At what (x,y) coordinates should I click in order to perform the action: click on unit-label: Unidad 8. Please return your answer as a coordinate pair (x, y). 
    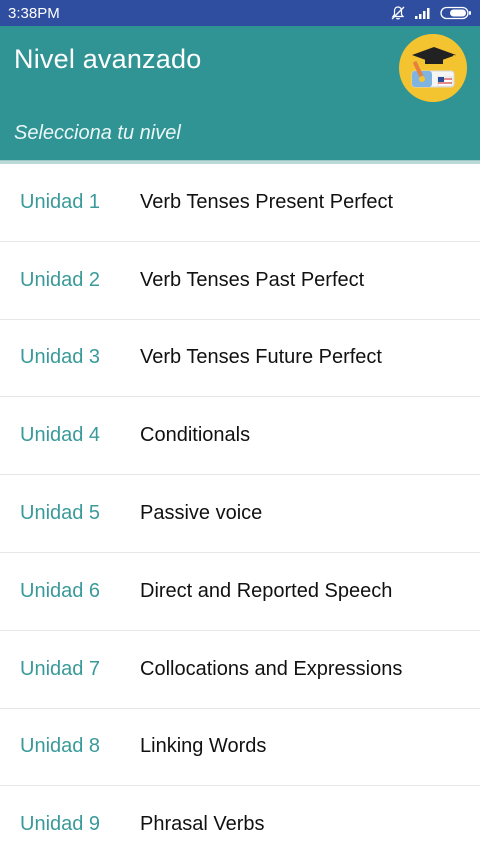
    Looking at the image, I should click on (60, 746).